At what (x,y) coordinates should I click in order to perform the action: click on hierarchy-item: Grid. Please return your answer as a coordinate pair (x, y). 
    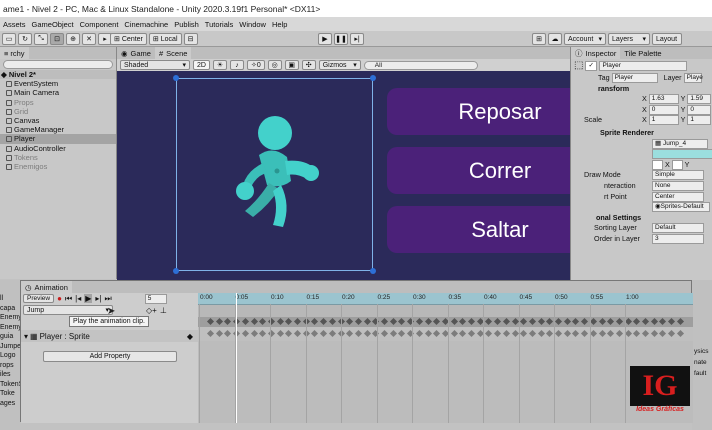
    Looking at the image, I should click on (58, 111).